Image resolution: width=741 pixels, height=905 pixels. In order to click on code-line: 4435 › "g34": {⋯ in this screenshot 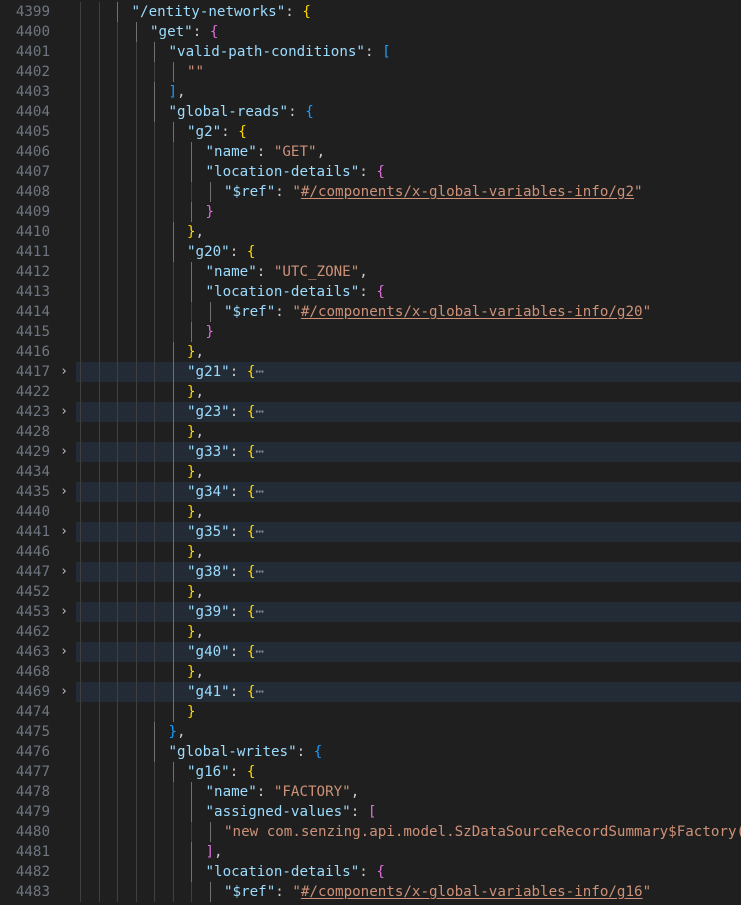, I will do `click(370, 492)`.